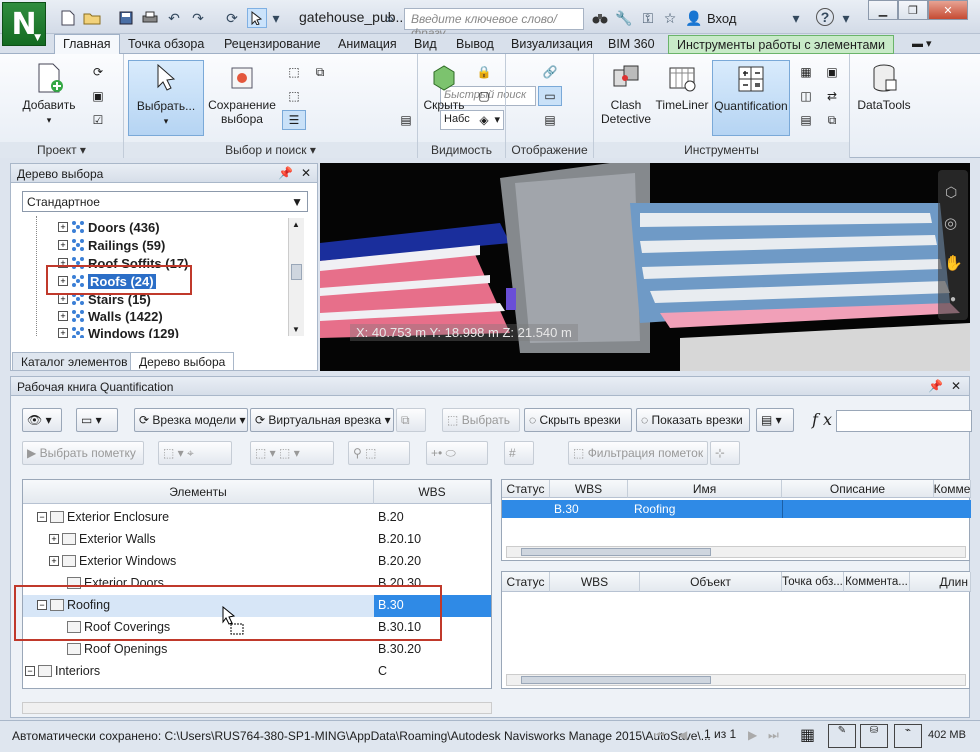 The image size is (980, 752). Describe the element at coordinates (411, 420) in the screenshot. I see `snapshot-icon: ⧉` at that location.